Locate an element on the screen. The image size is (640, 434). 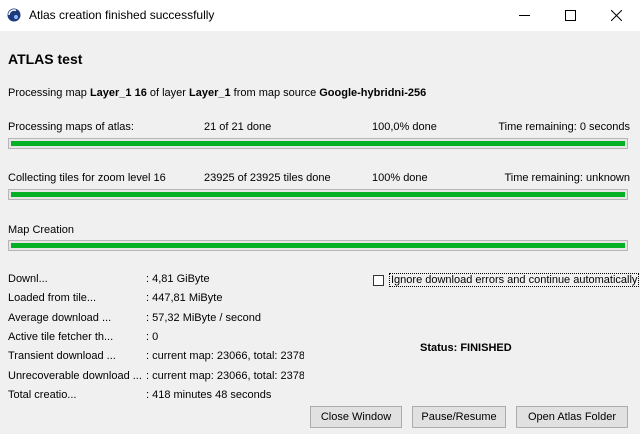
tiles-progress-bar is located at coordinates (318, 194).